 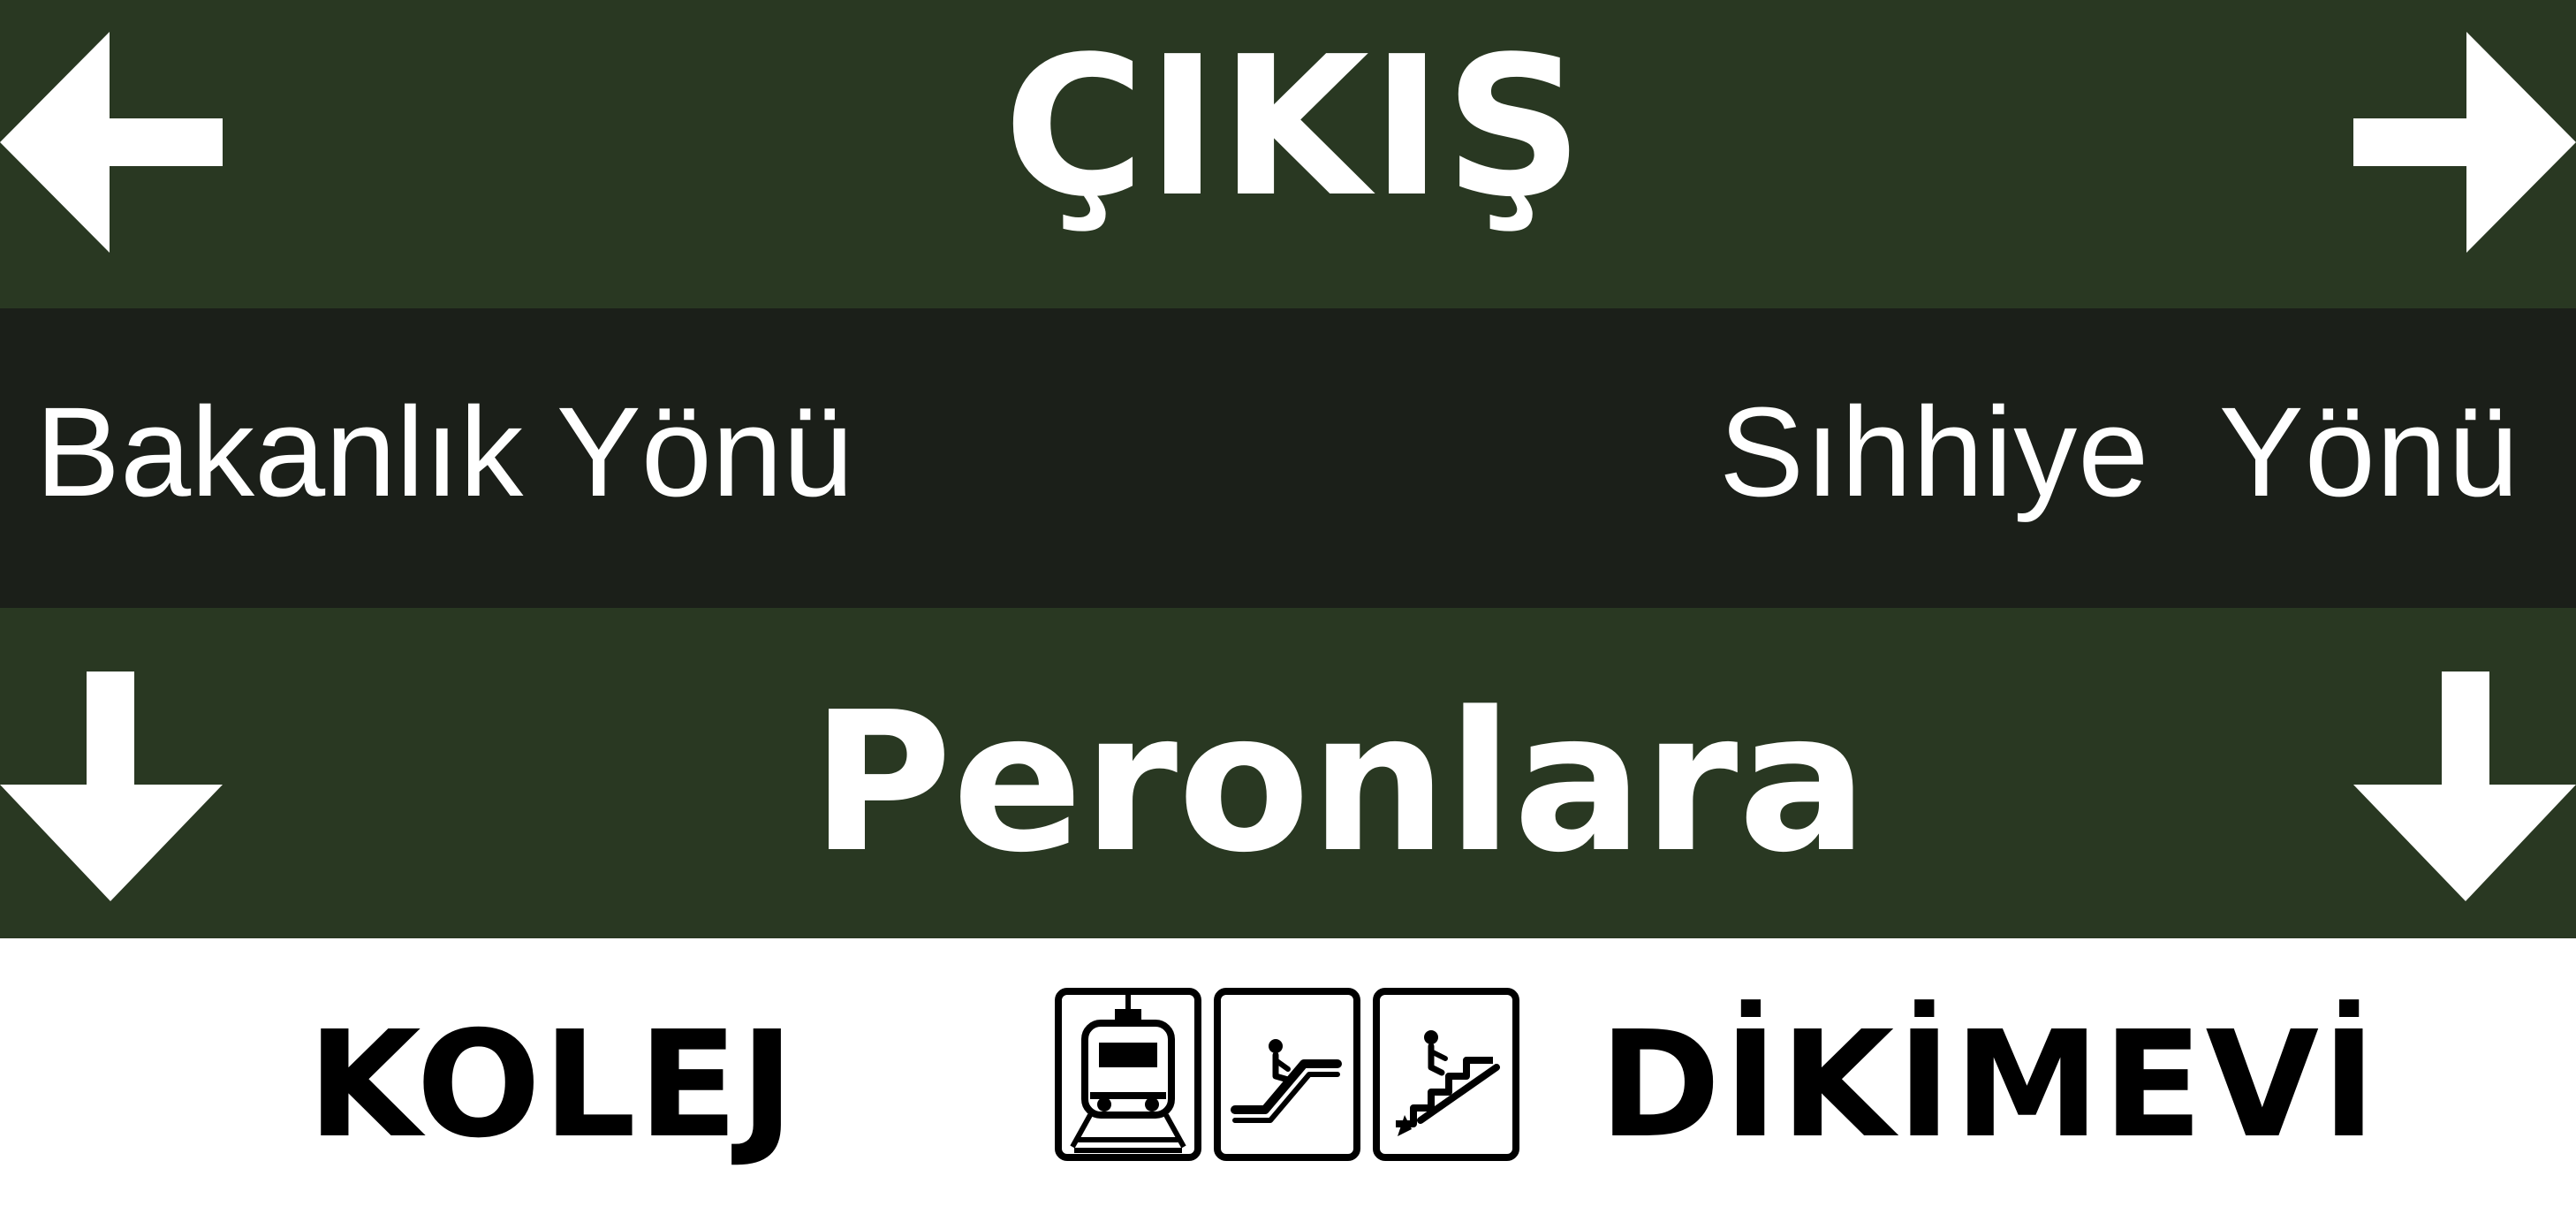 What do you see at coordinates (1295, 127) in the screenshot?
I see `exit-title: ÇIKIŞ` at bounding box center [1295, 127].